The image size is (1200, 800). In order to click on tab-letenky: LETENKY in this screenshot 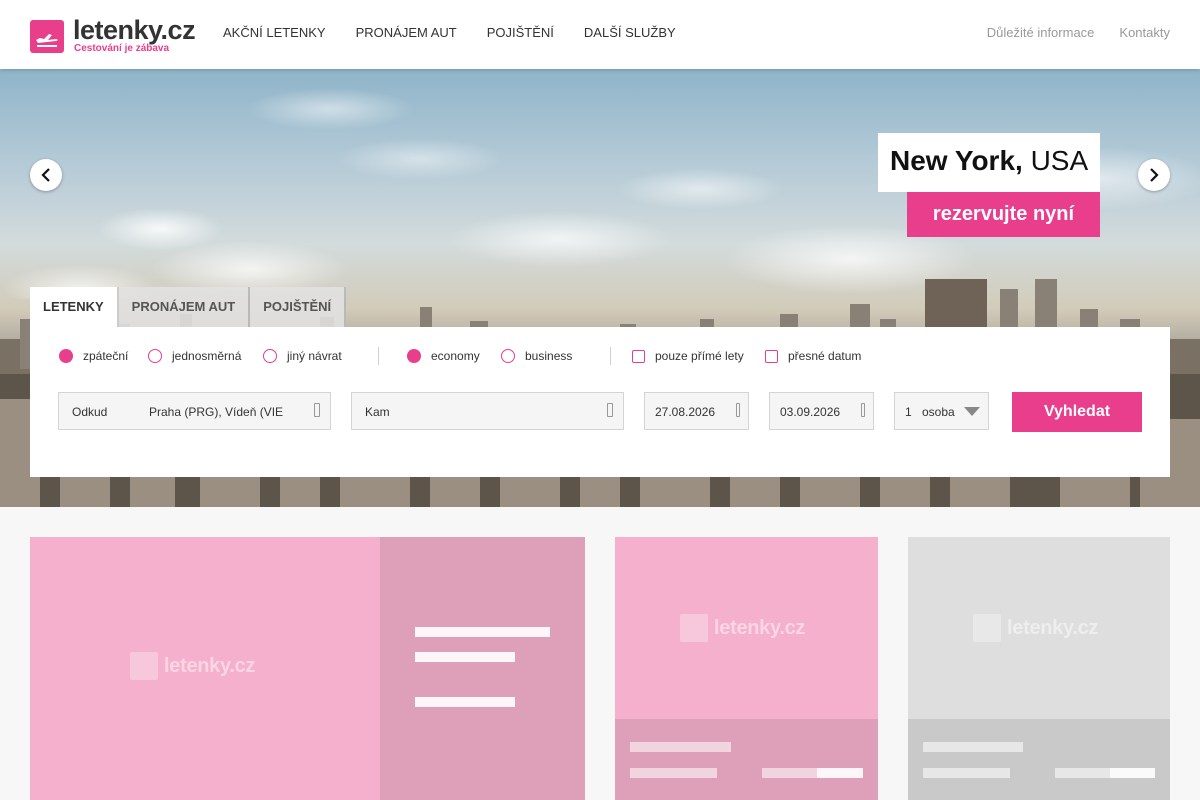, I will do `click(74, 307)`.